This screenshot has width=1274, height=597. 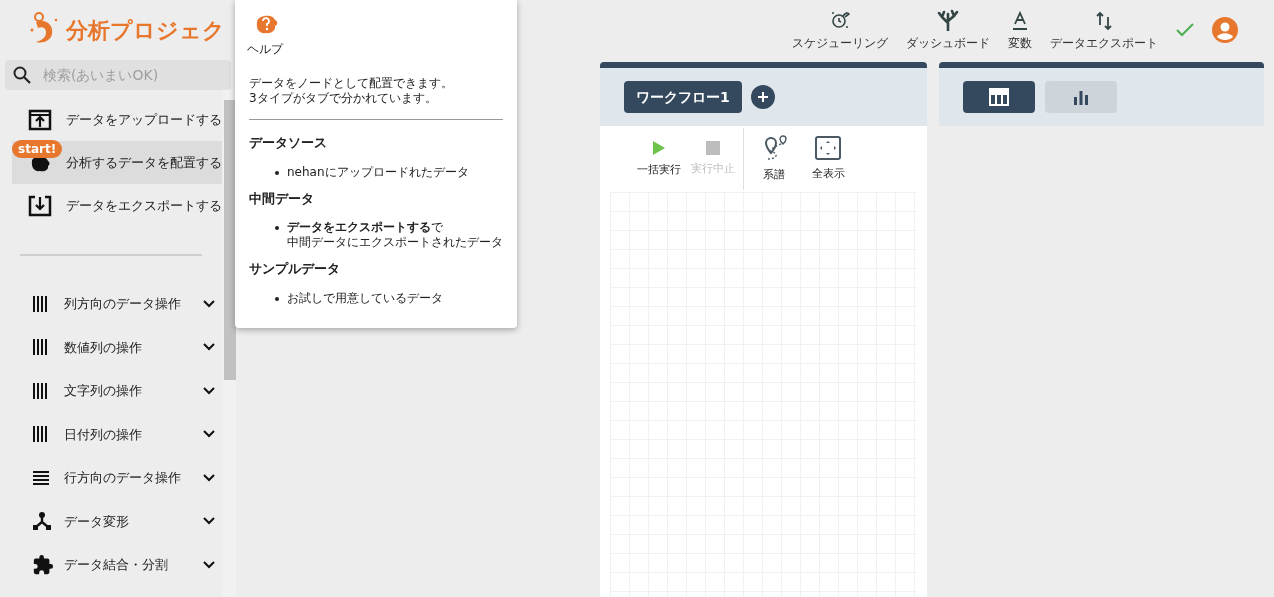 I want to click on swap-vertical-icon, so click(x=1104, y=21).